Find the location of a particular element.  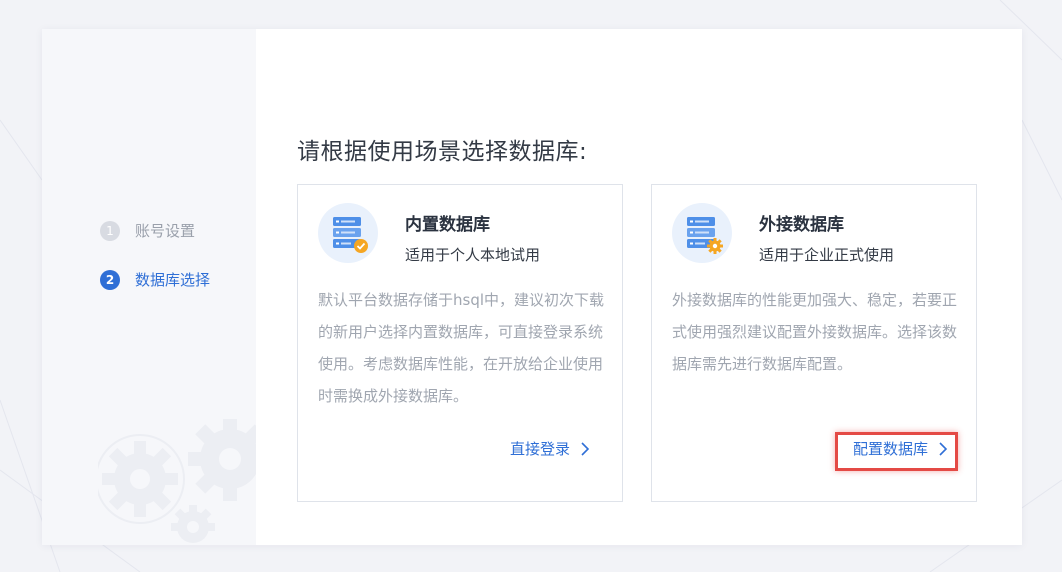

direct-login-link: 直接登录 is located at coordinates (550, 448).